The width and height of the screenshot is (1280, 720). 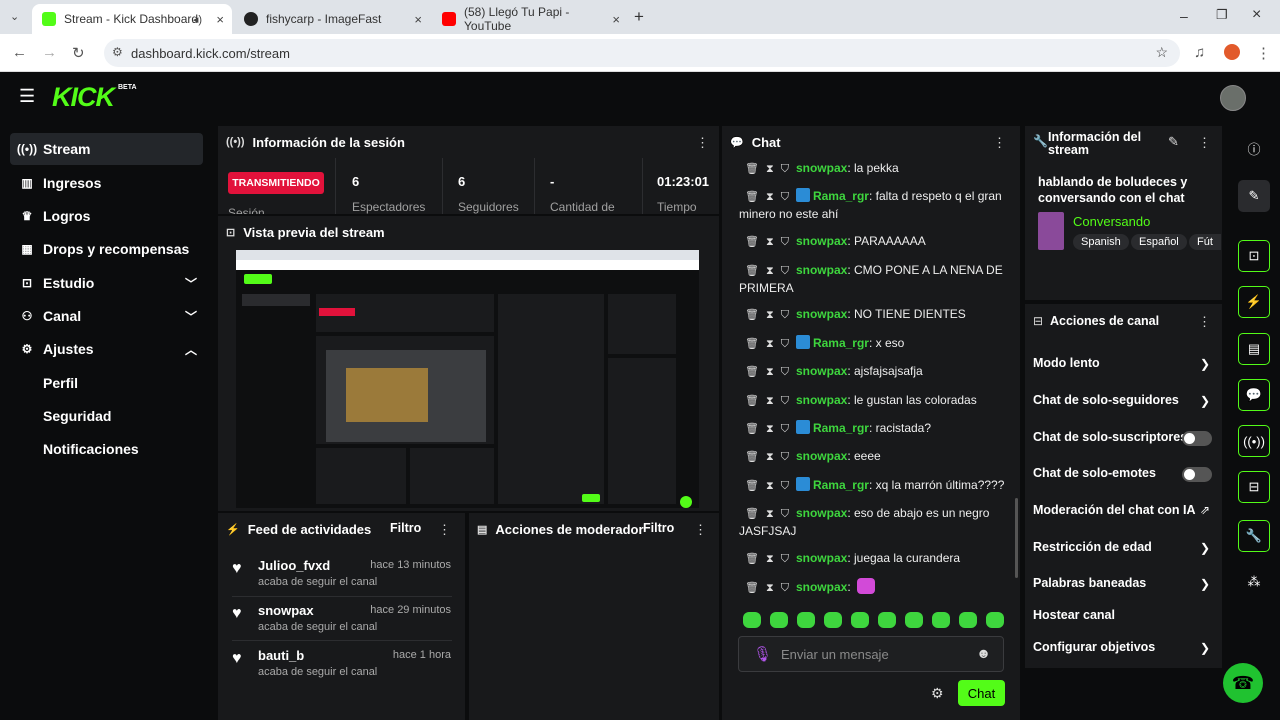 I want to click on preview-toggle-icon: ⊡, so click(x=1254, y=256).